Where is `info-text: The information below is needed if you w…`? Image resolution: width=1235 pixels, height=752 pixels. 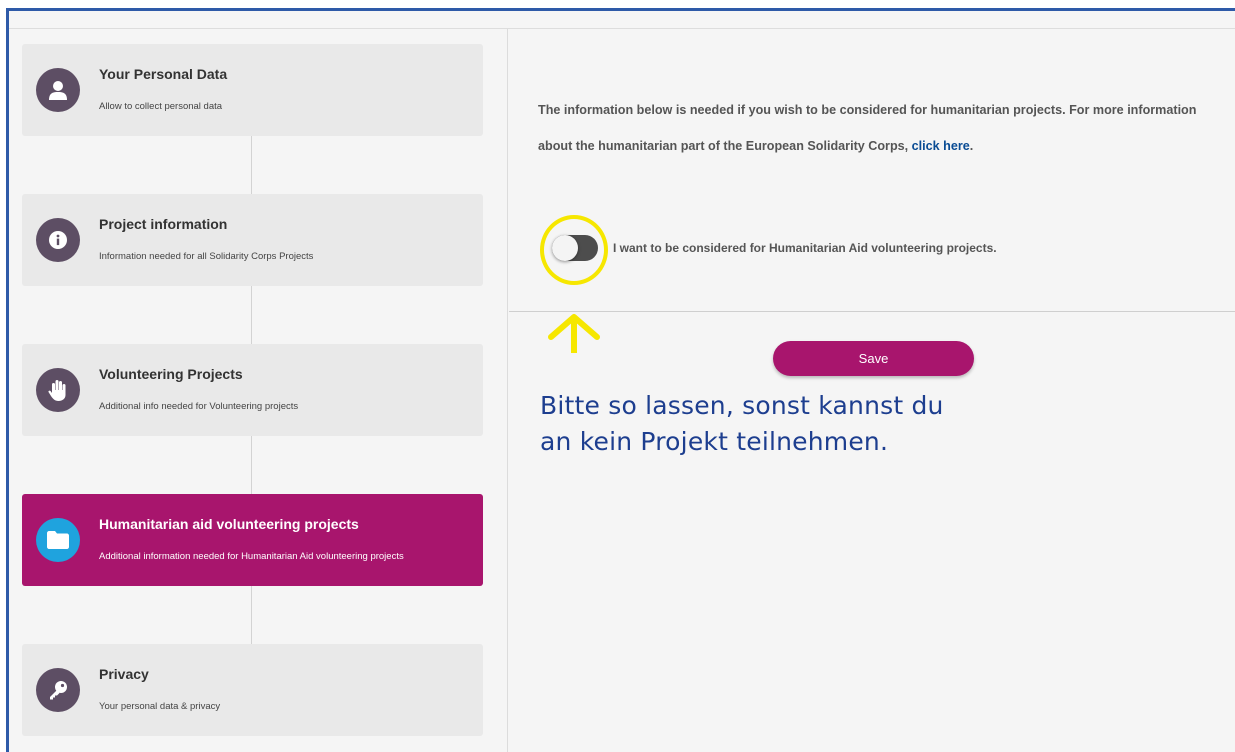
info-text: The information below is needed if you w… is located at coordinates (867, 128).